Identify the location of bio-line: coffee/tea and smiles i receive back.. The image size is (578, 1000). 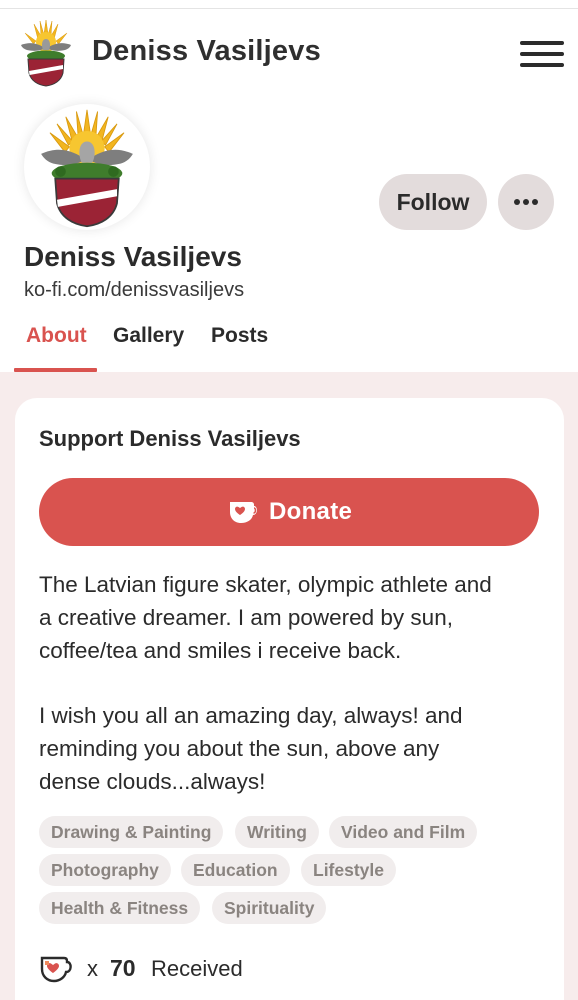
(220, 650).